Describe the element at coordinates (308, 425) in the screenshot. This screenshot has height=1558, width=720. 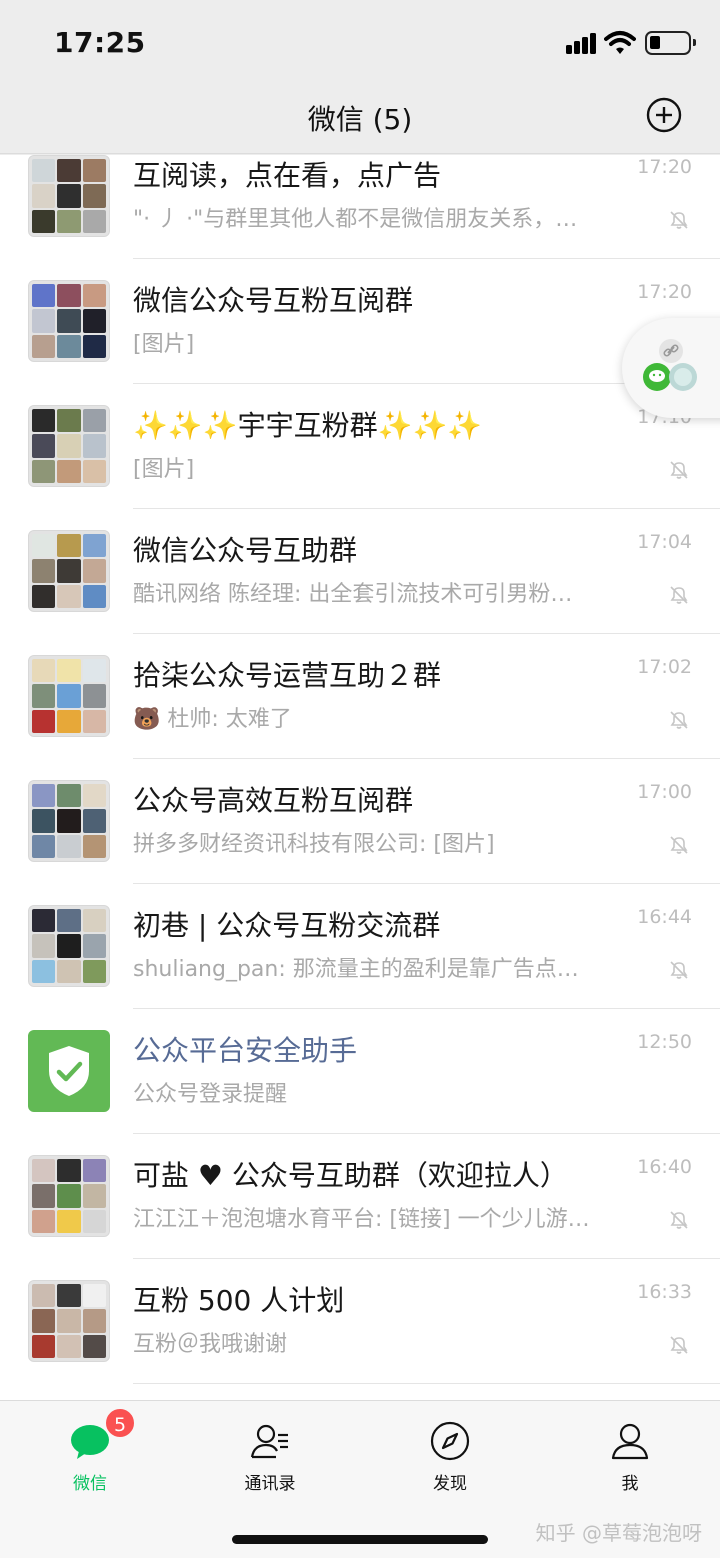
I see `chat-name: ✨✨✨宇宇互粉群✨✨✨` at that location.